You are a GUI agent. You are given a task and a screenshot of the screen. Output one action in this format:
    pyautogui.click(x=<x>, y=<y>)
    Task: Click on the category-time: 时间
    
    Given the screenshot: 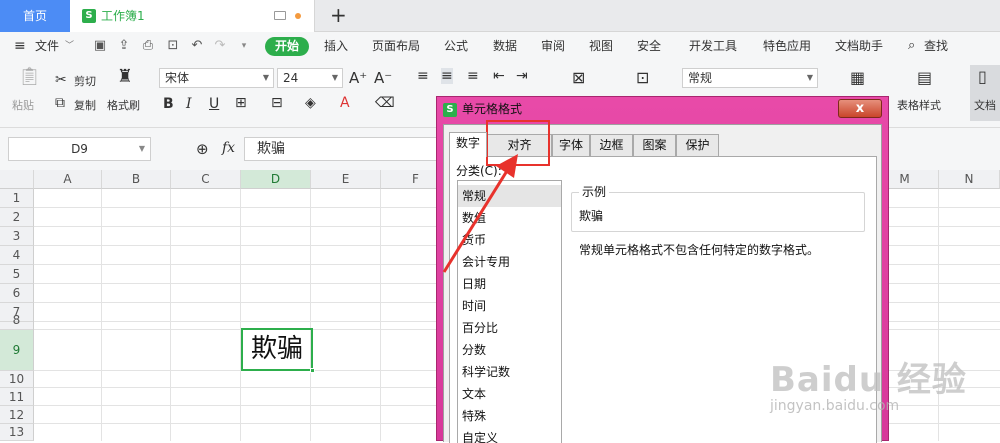 What is the action you would take?
    pyautogui.click(x=509, y=306)
    